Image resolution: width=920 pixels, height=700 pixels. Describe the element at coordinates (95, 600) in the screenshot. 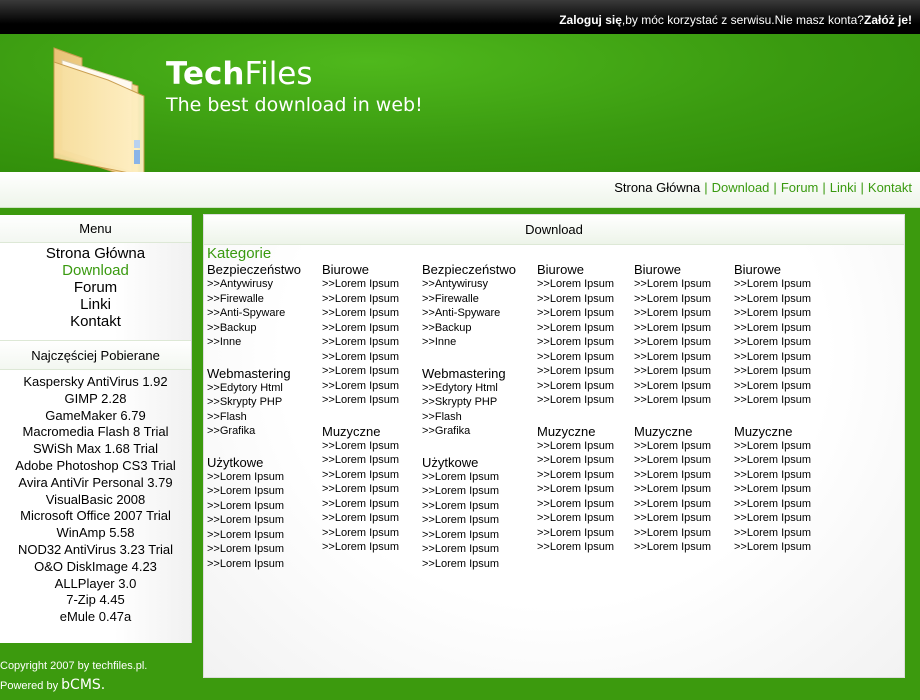

I see `popular-item: 7-Zip 4.45` at that location.